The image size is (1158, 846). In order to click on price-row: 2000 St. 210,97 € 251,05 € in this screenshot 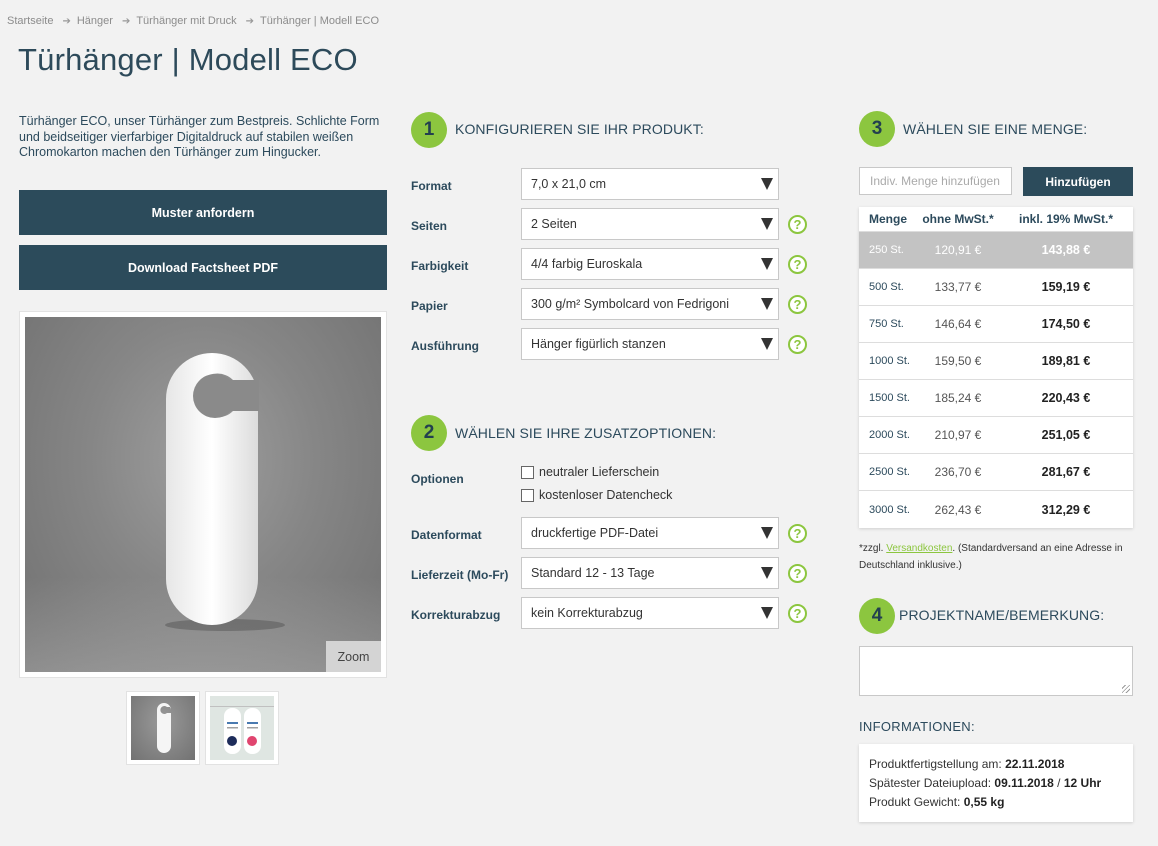, I will do `click(996, 435)`.